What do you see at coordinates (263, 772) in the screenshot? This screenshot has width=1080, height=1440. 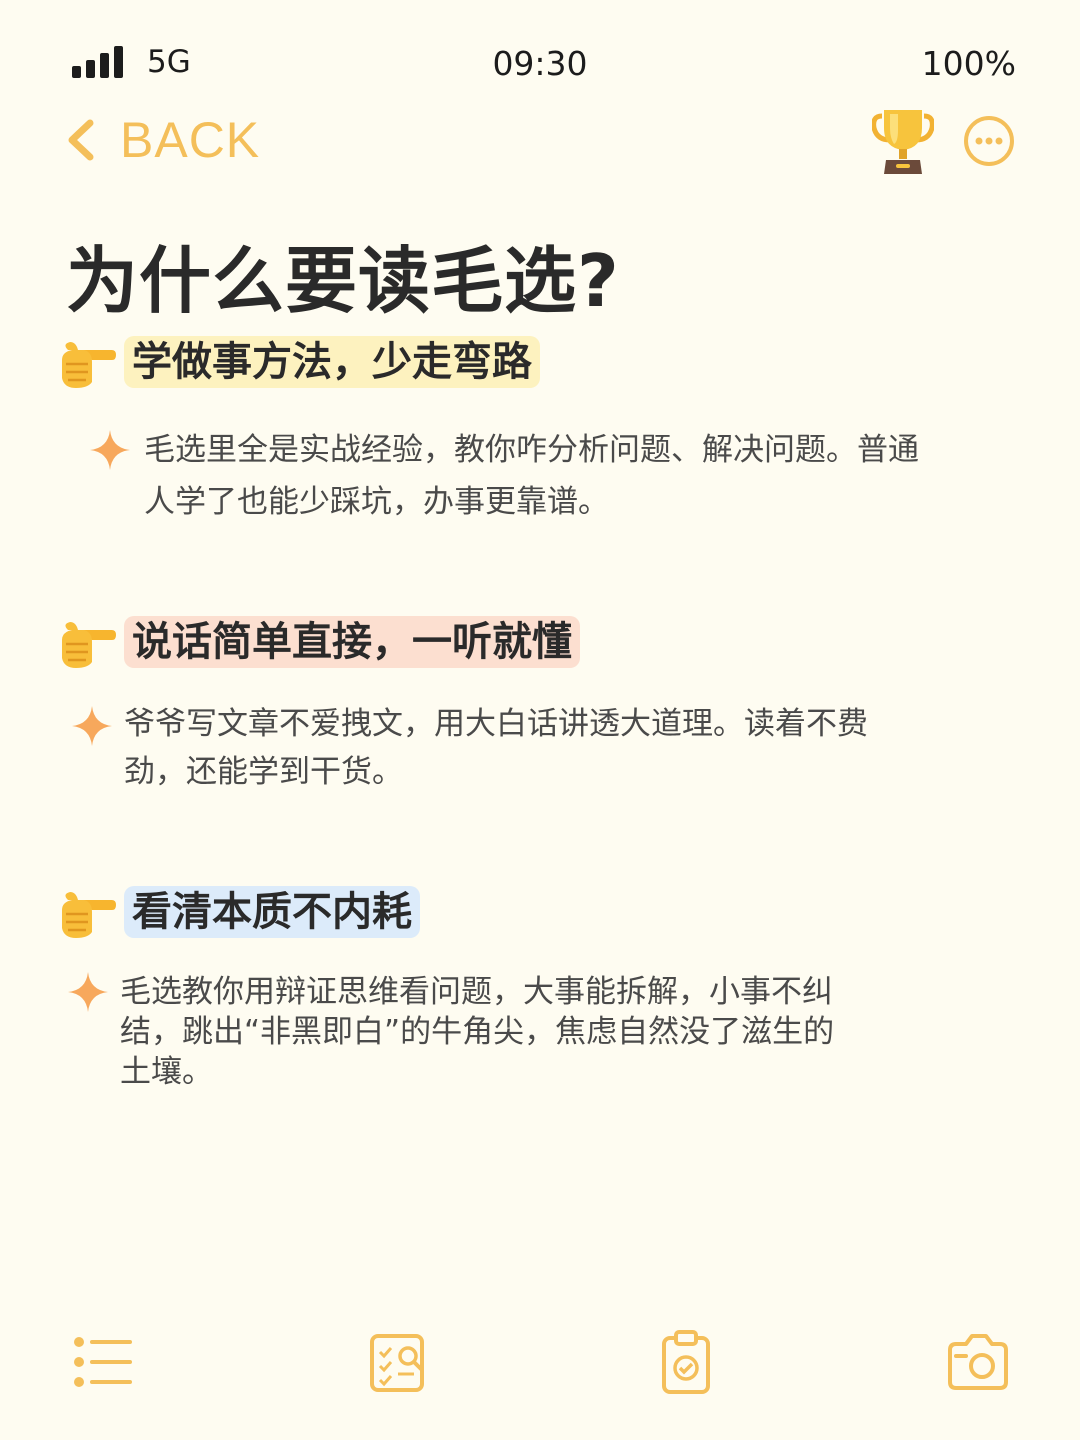 I see `underlined-text: 劲，还能学到干货。` at bounding box center [263, 772].